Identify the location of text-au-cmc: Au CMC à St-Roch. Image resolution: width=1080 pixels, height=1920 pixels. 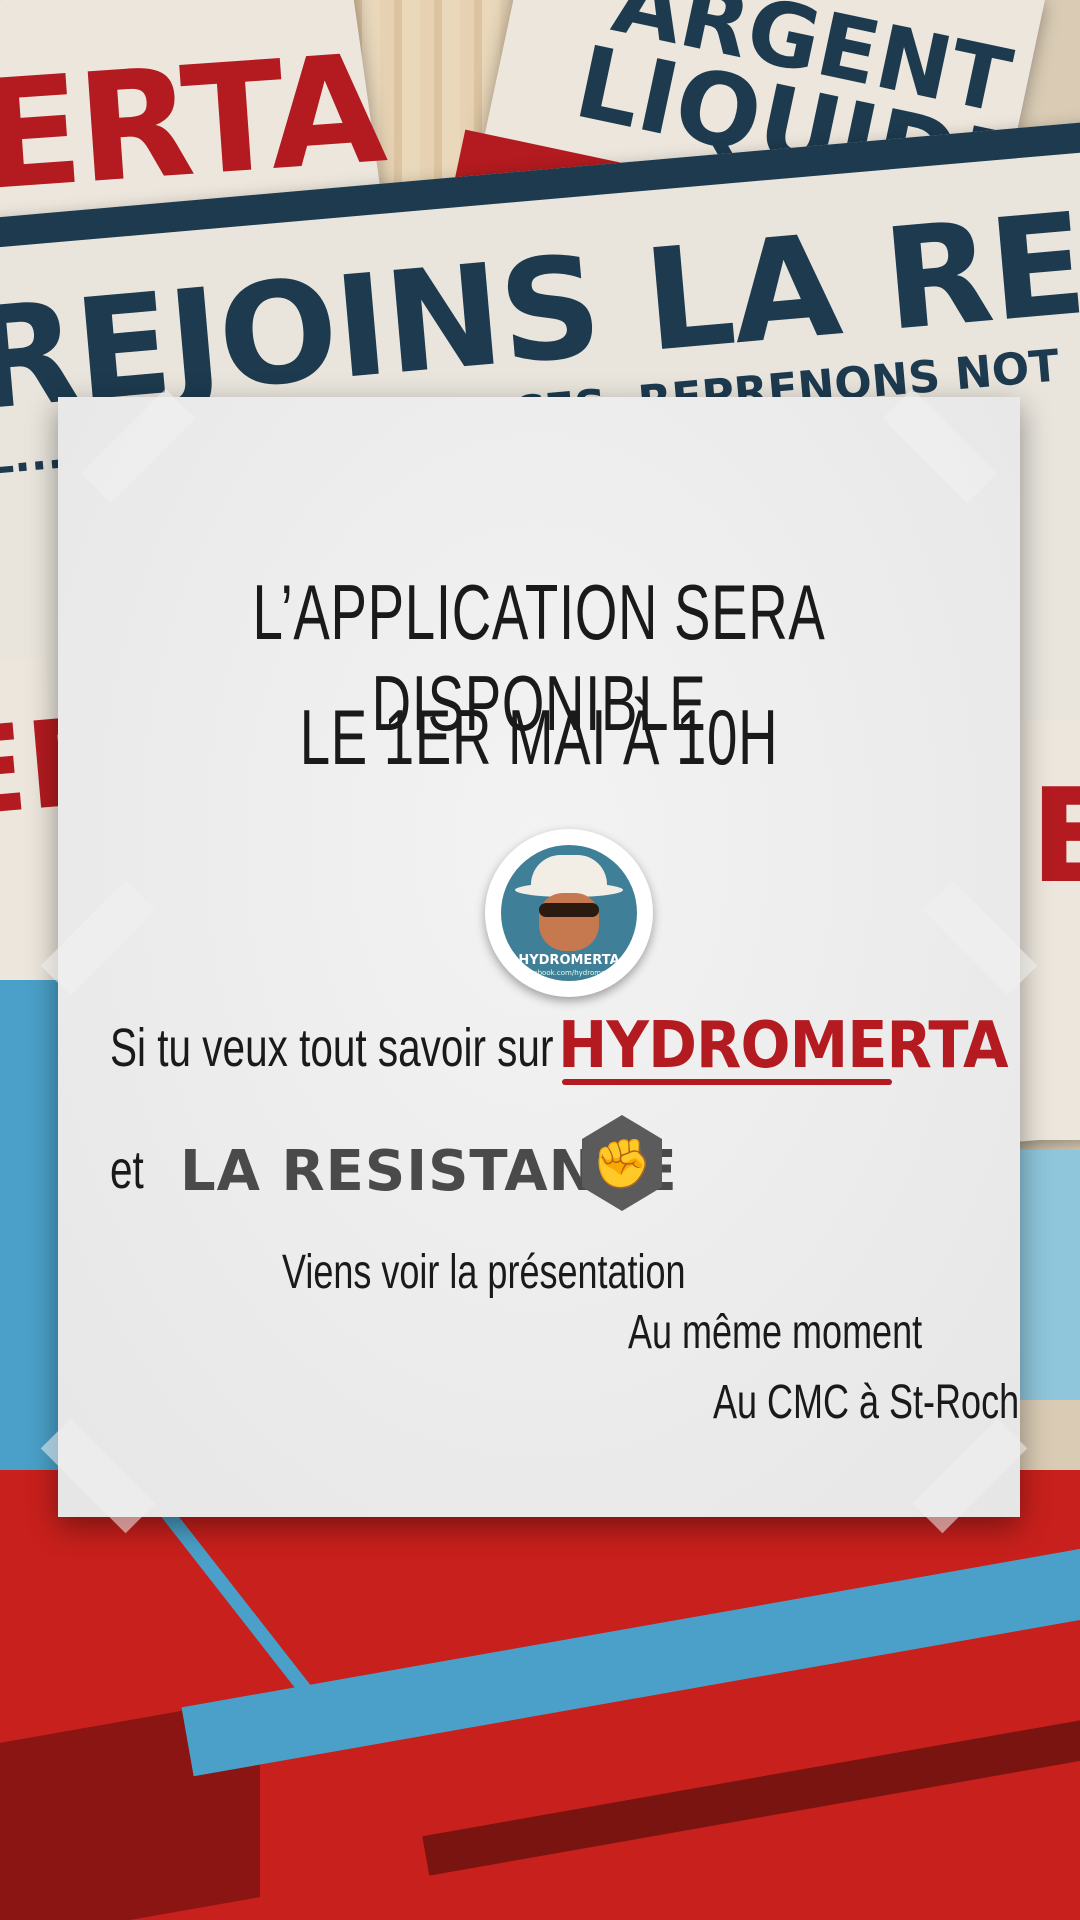
(866, 1402).